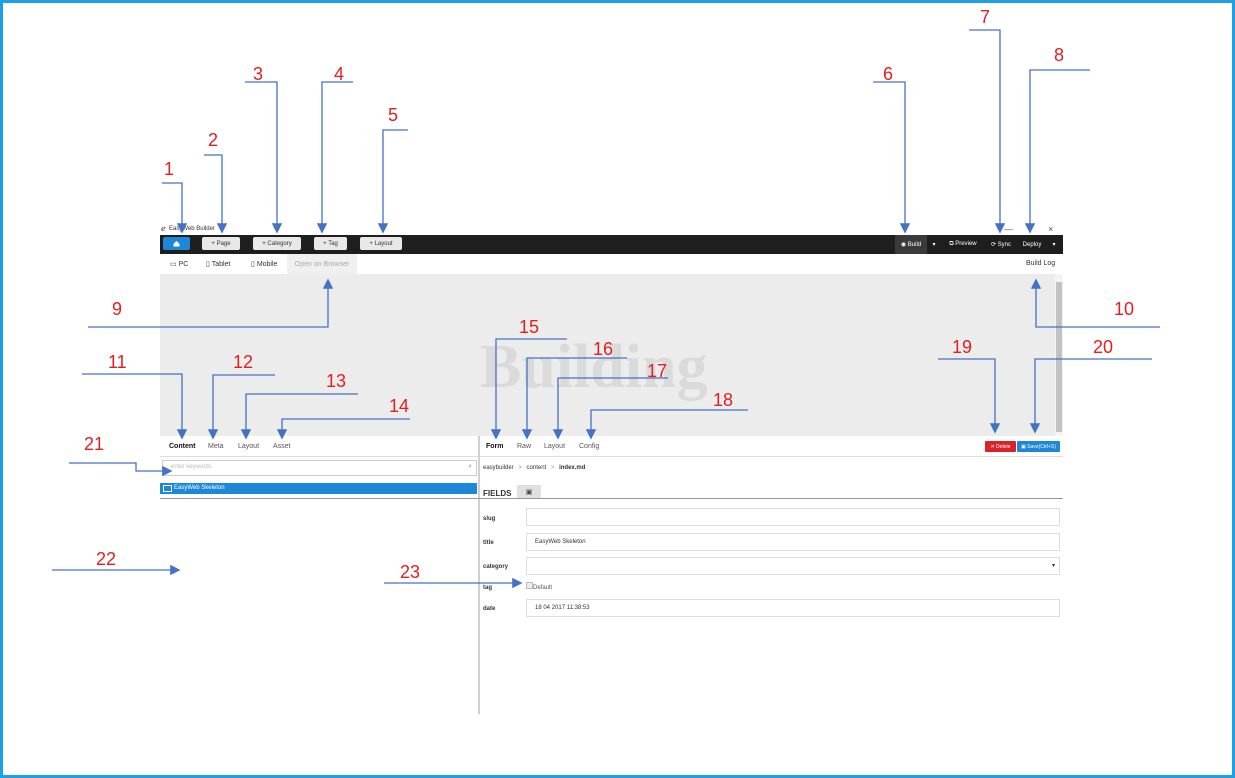 The width and height of the screenshot is (1235, 778). I want to click on slug-input, so click(793, 517).